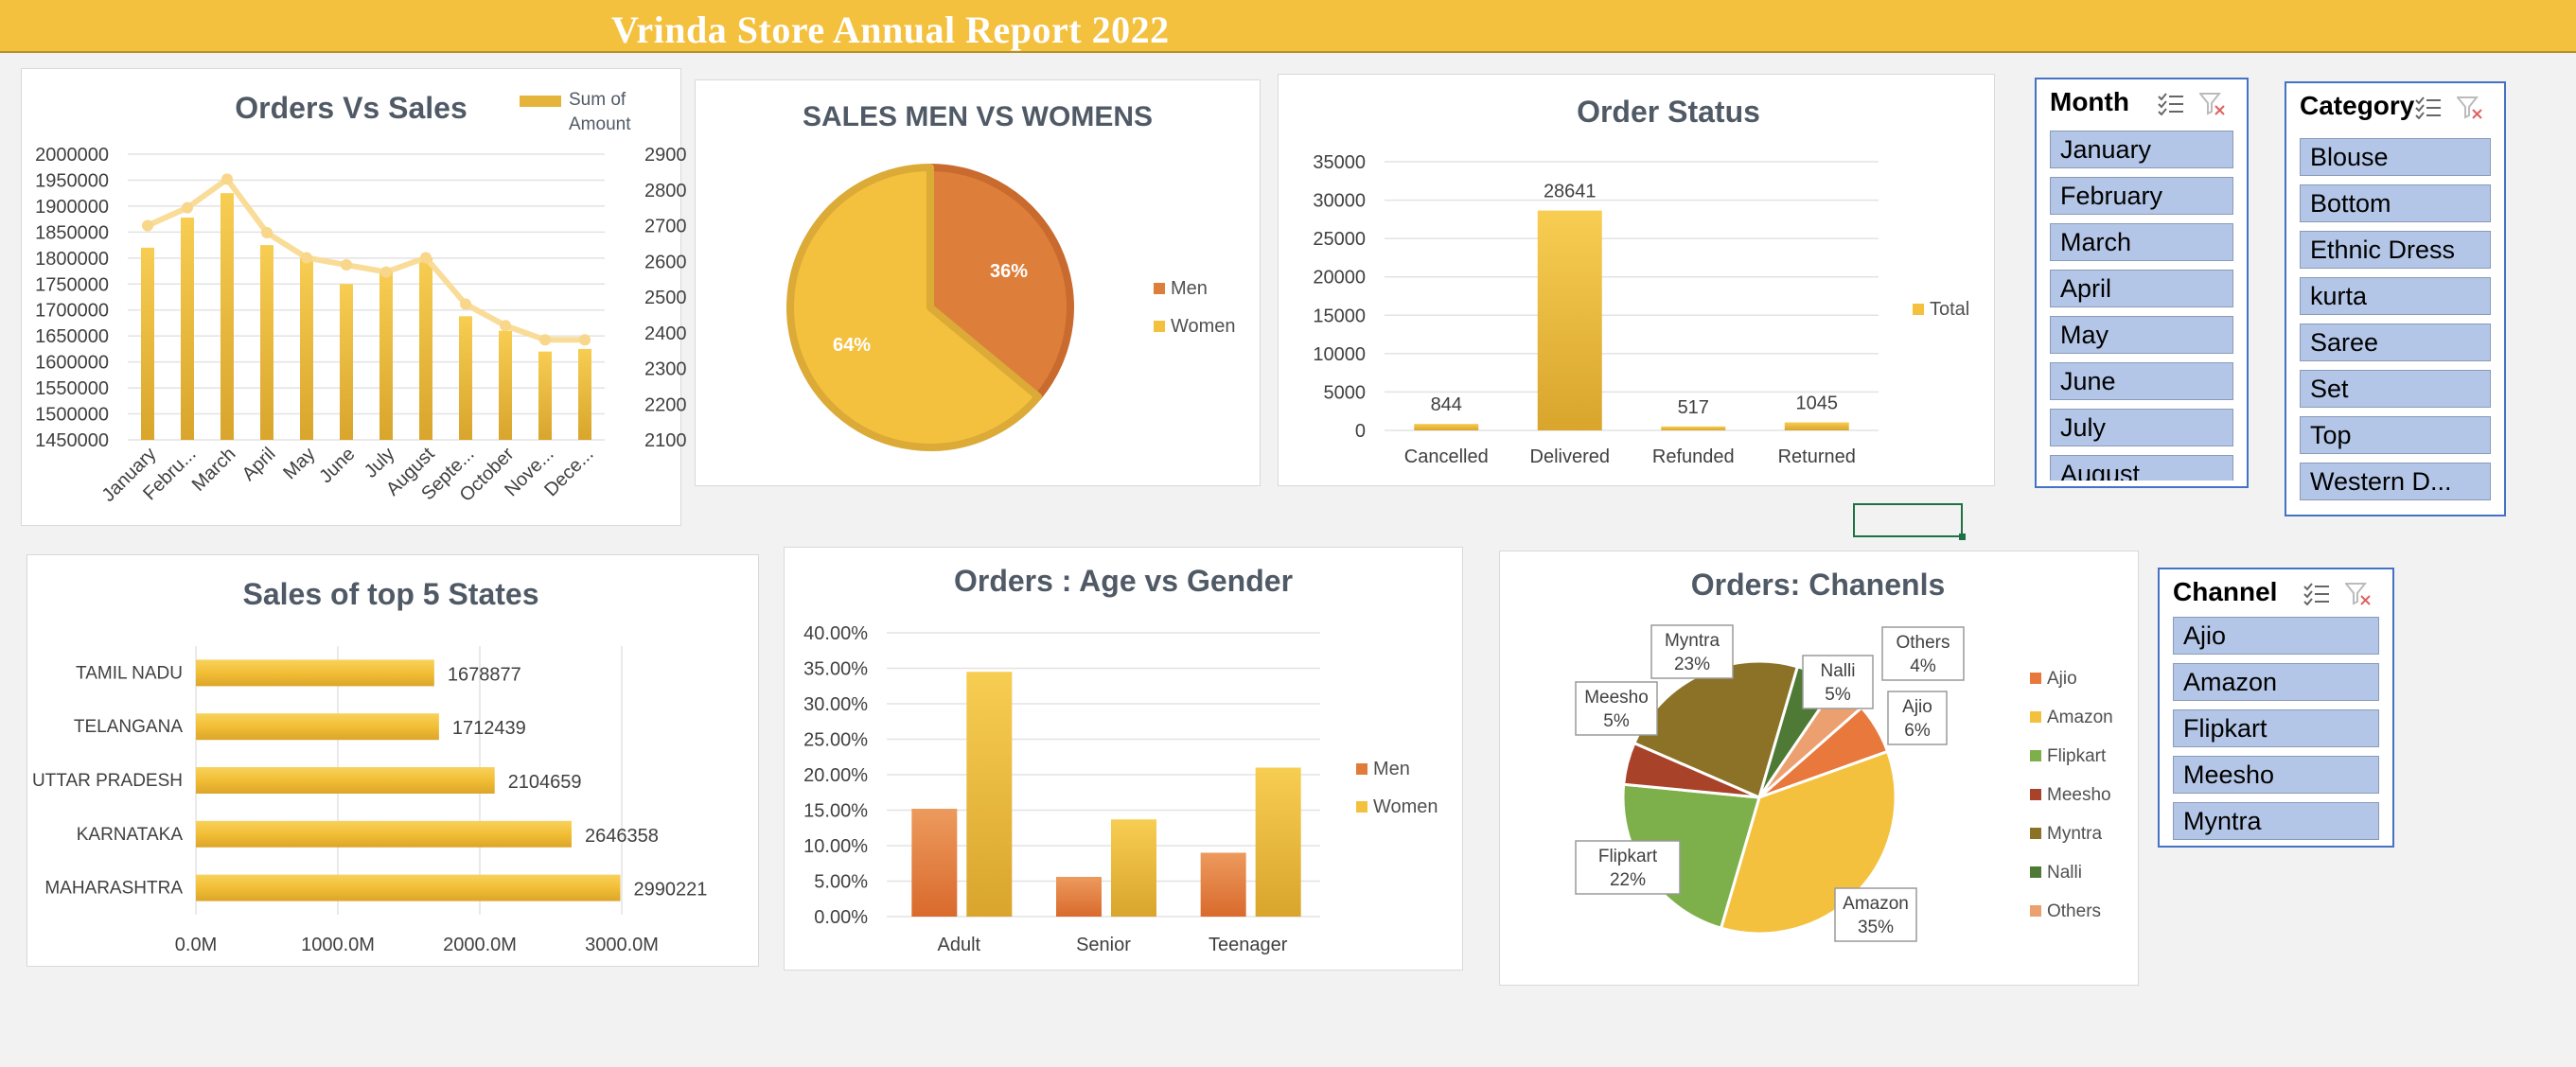 This screenshot has height=1067, width=2576. What do you see at coordinates (1908, 520) in the screenshot?
I see `selected-cell` at bounding box center [1908, 520].